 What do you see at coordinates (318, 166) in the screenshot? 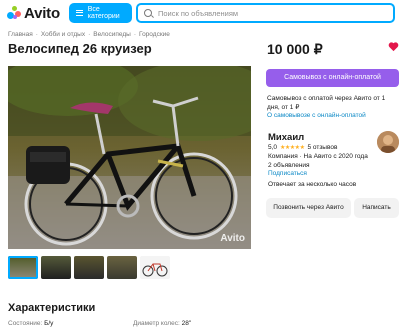
I see `seller-listings: 2 объявления` at bounding box center [318, 166].